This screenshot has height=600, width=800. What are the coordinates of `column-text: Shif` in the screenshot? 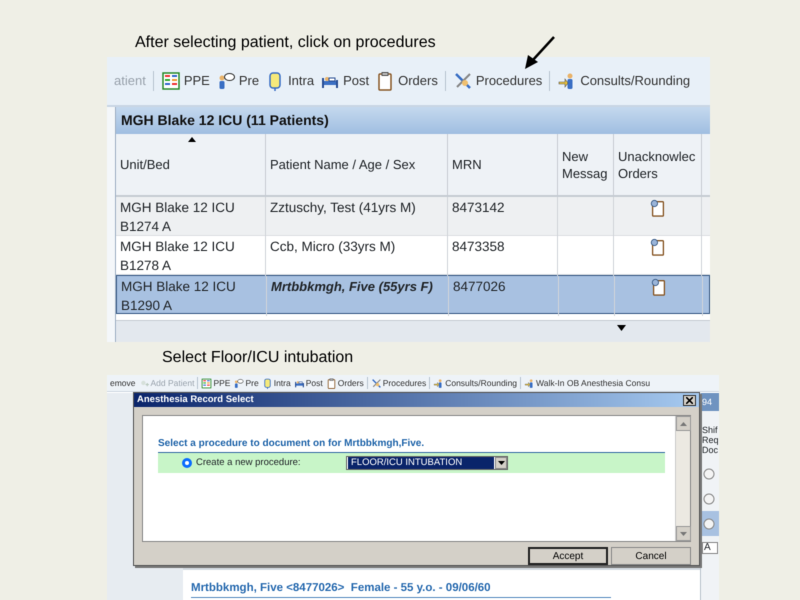 It's located at (710, 430).